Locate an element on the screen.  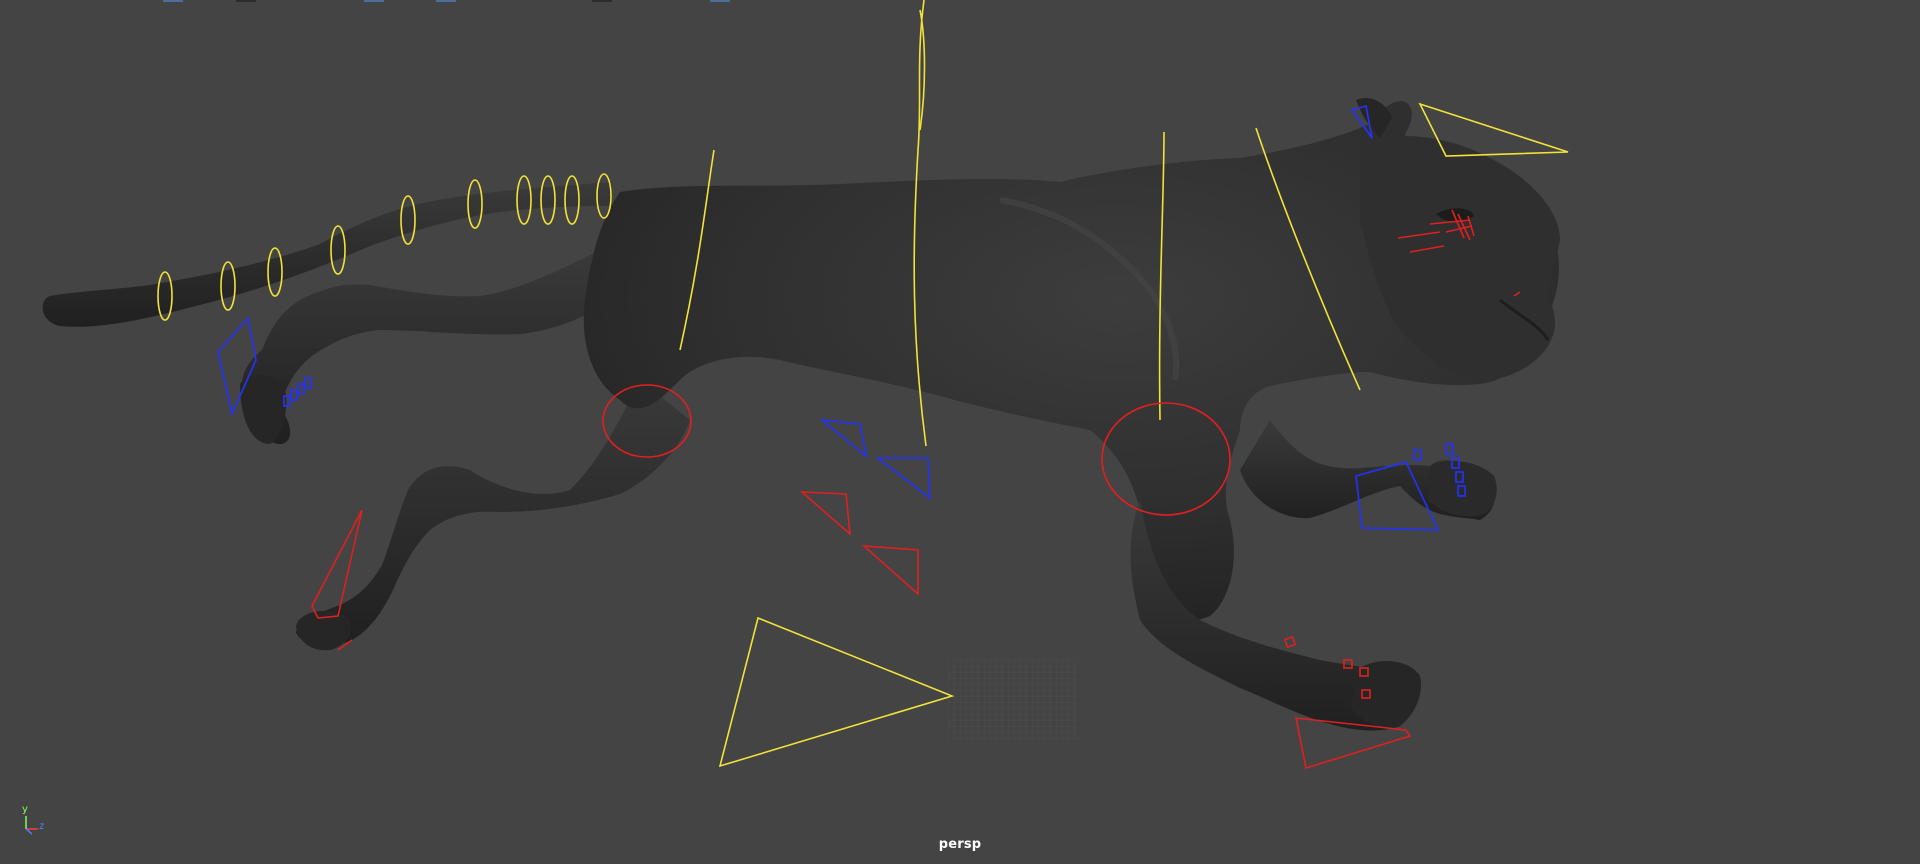
axis-gizmo is located at coordinates (31, 825).